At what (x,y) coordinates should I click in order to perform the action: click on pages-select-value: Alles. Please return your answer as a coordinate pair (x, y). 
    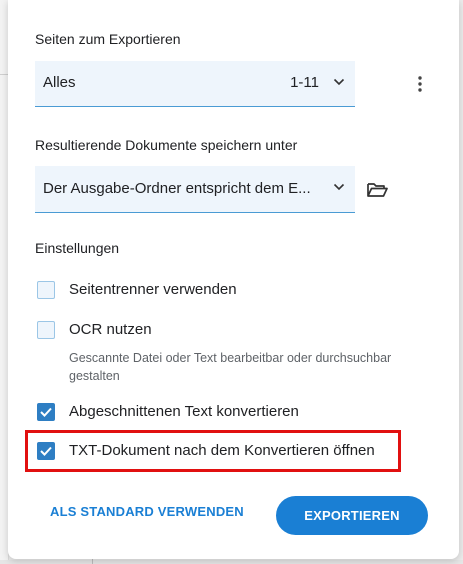
    Looking at the image, I should click on (59, 82).